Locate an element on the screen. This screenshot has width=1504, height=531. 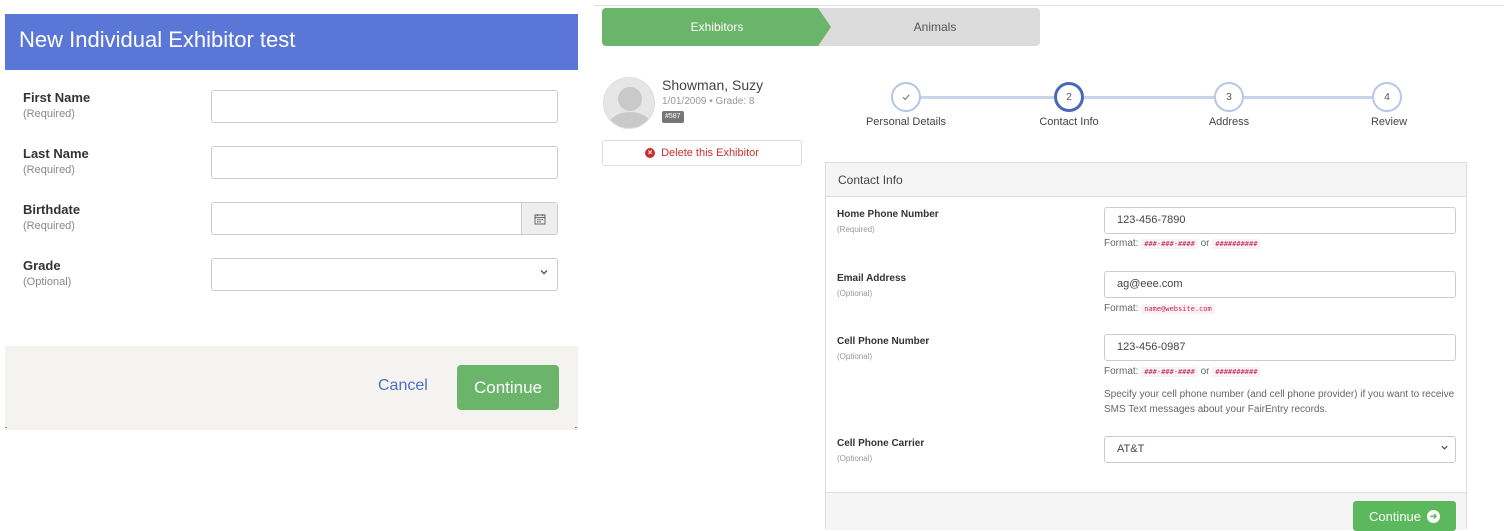
home-phone-hint: (Required) is located at coordinates (856, 229).